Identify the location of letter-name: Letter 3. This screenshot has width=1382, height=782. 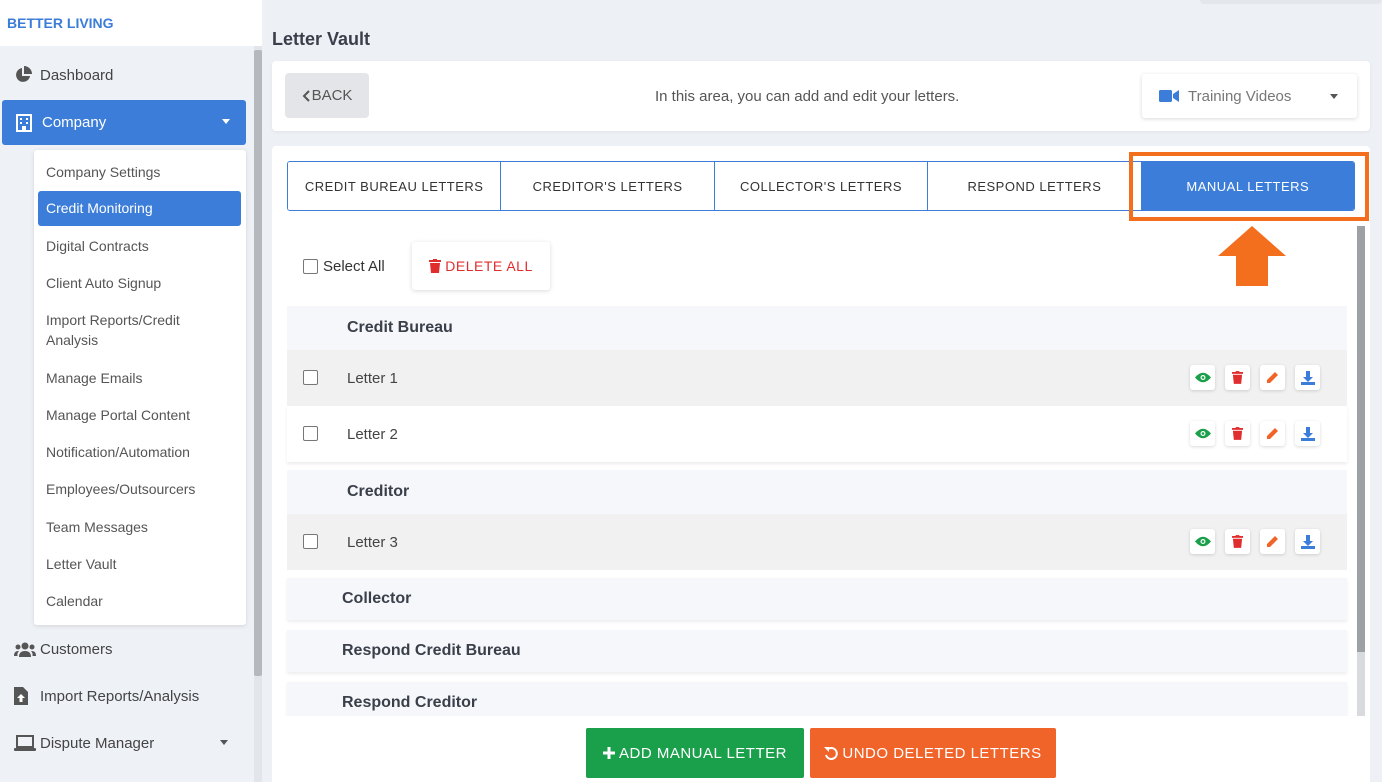
(372, 542).